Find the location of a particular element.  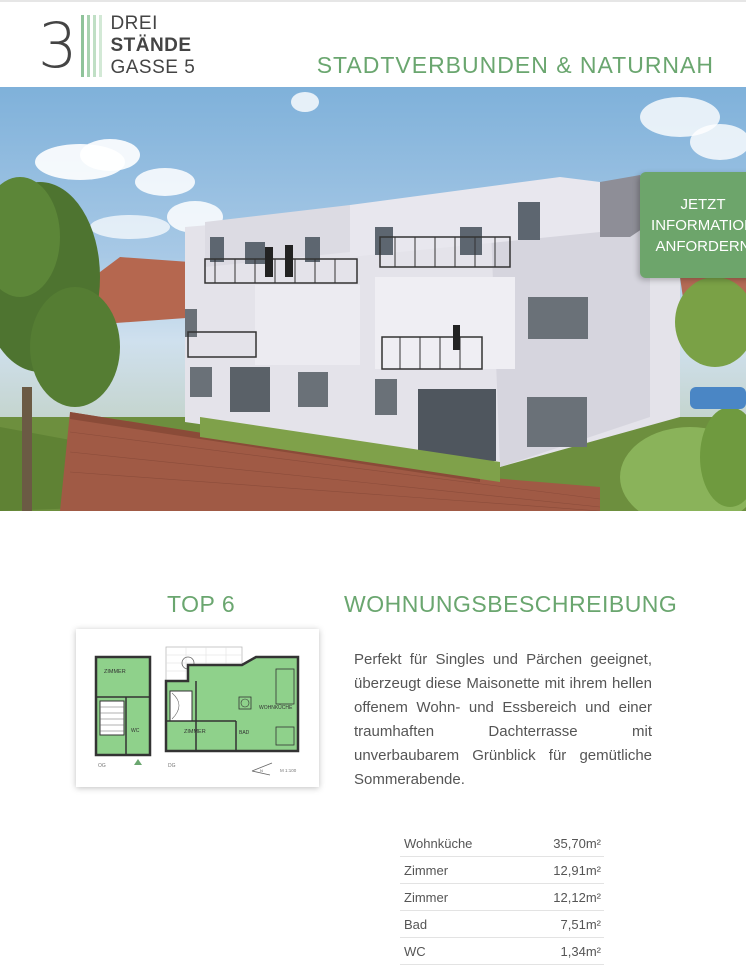

plan-label-zimmer-og: ZIMMER is located at coordinates (115, 672).